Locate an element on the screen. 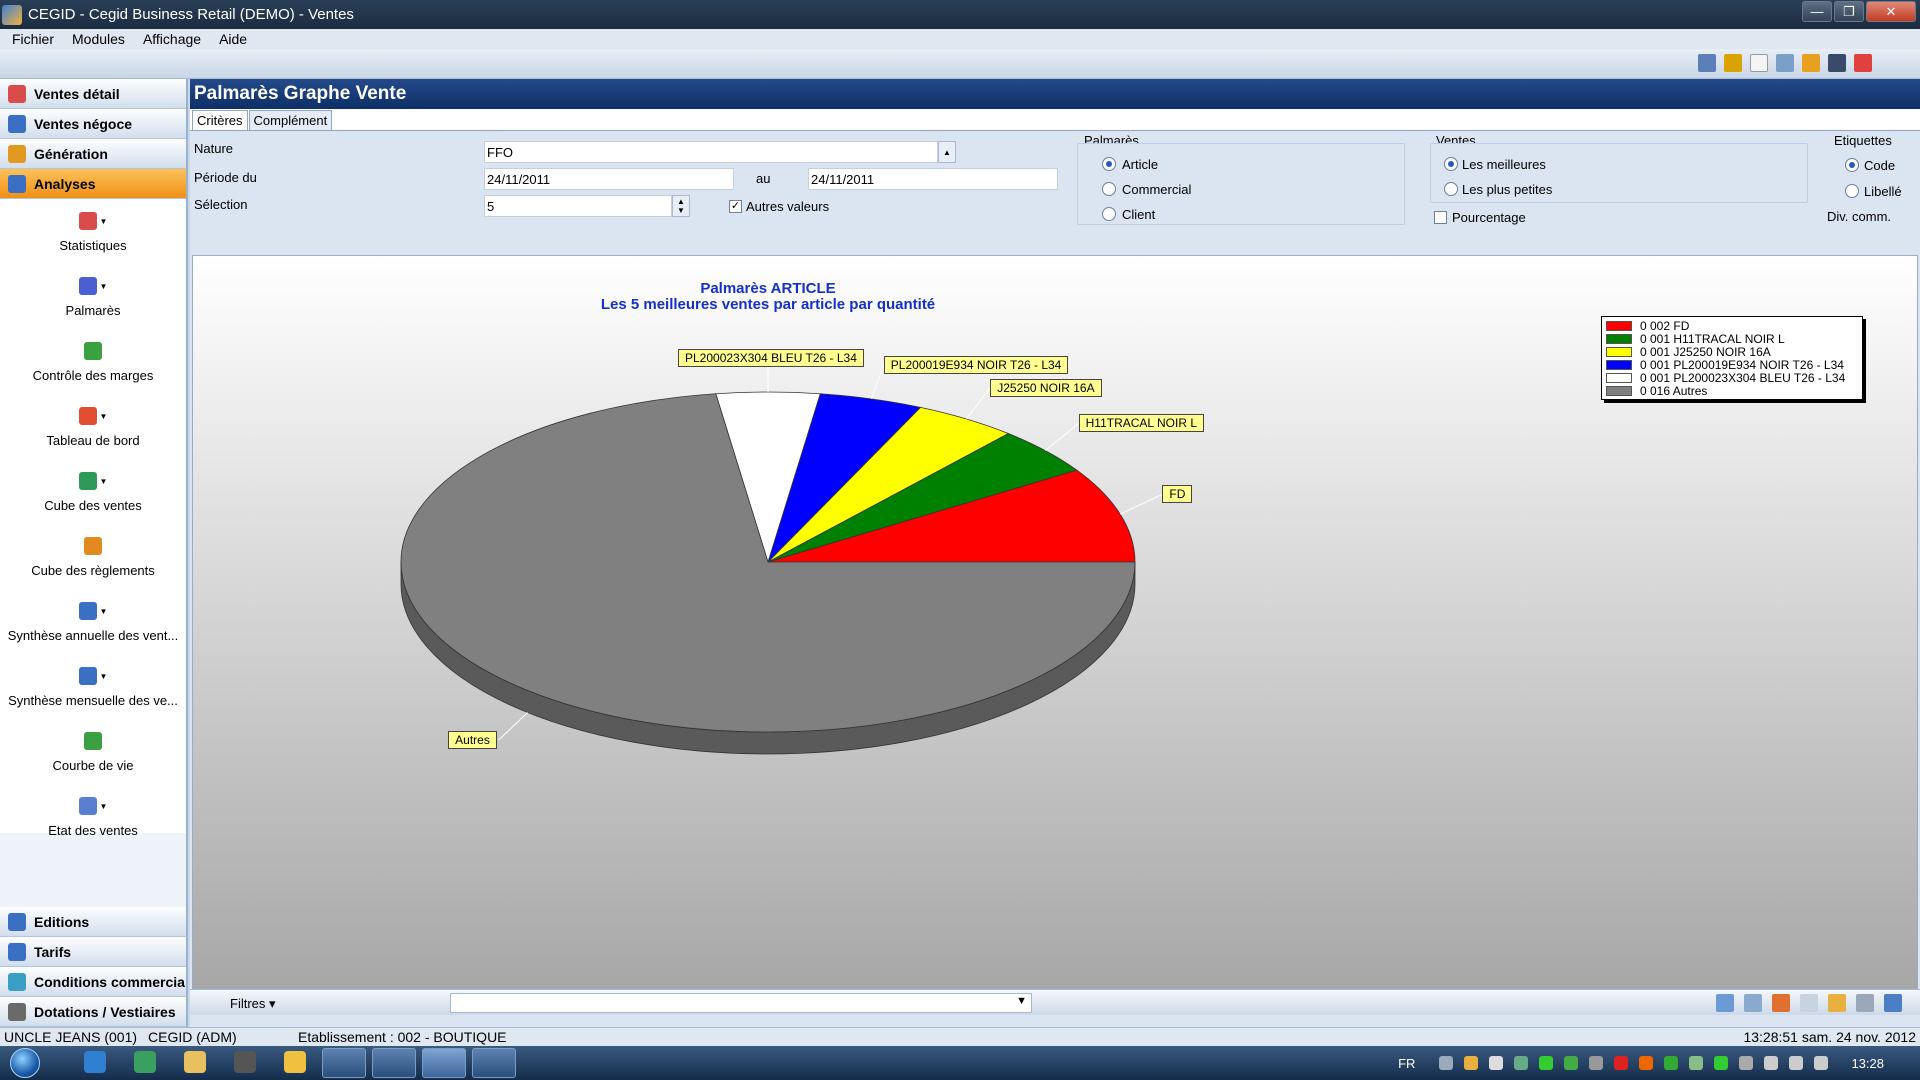  document-view-icon is located at coordinates (1753, 1003).